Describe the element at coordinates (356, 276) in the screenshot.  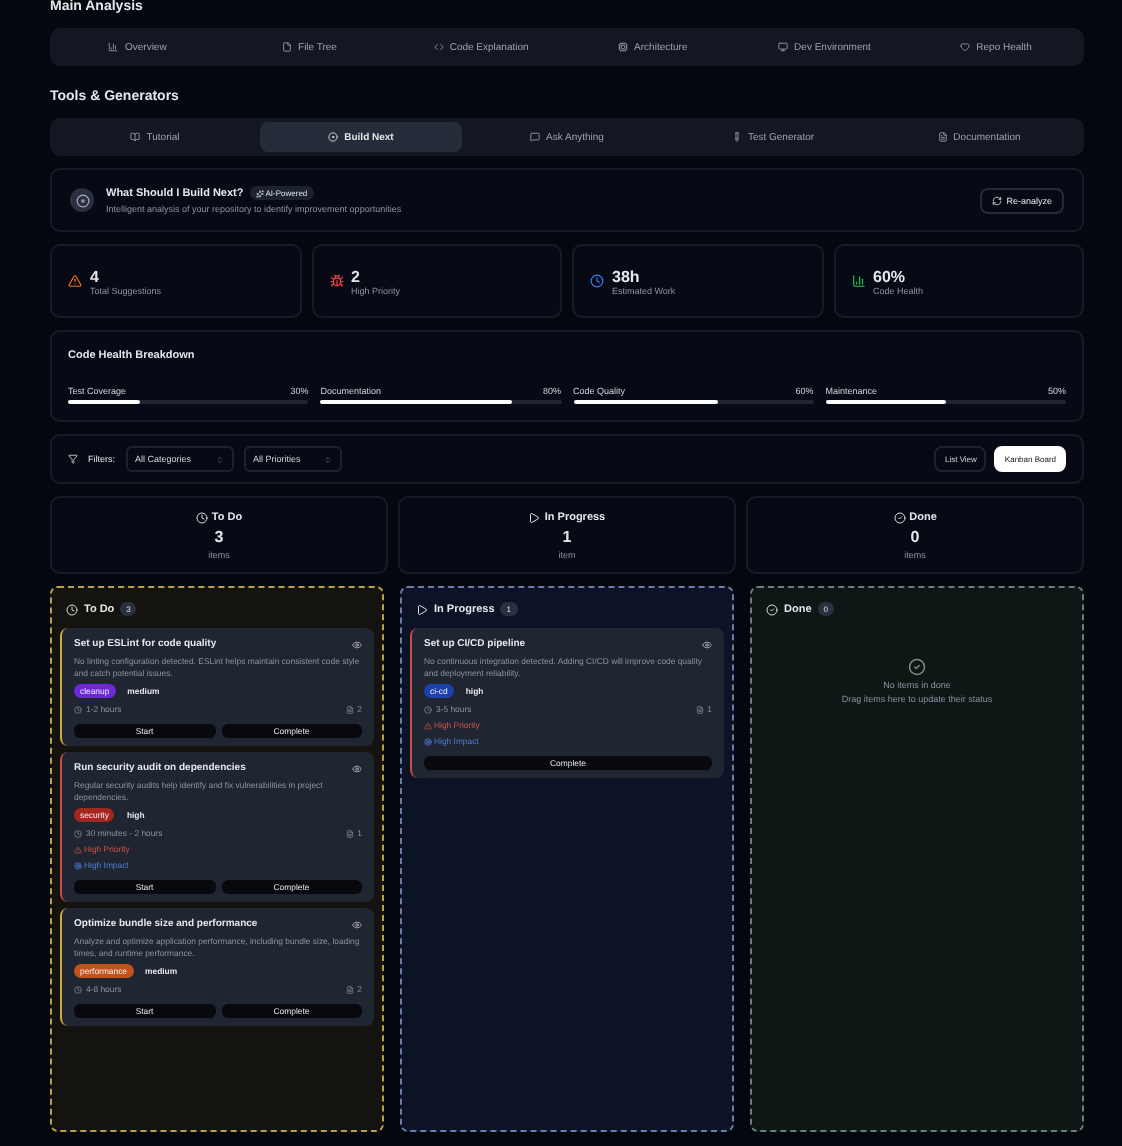
I see `stat-value: 2` at that location.